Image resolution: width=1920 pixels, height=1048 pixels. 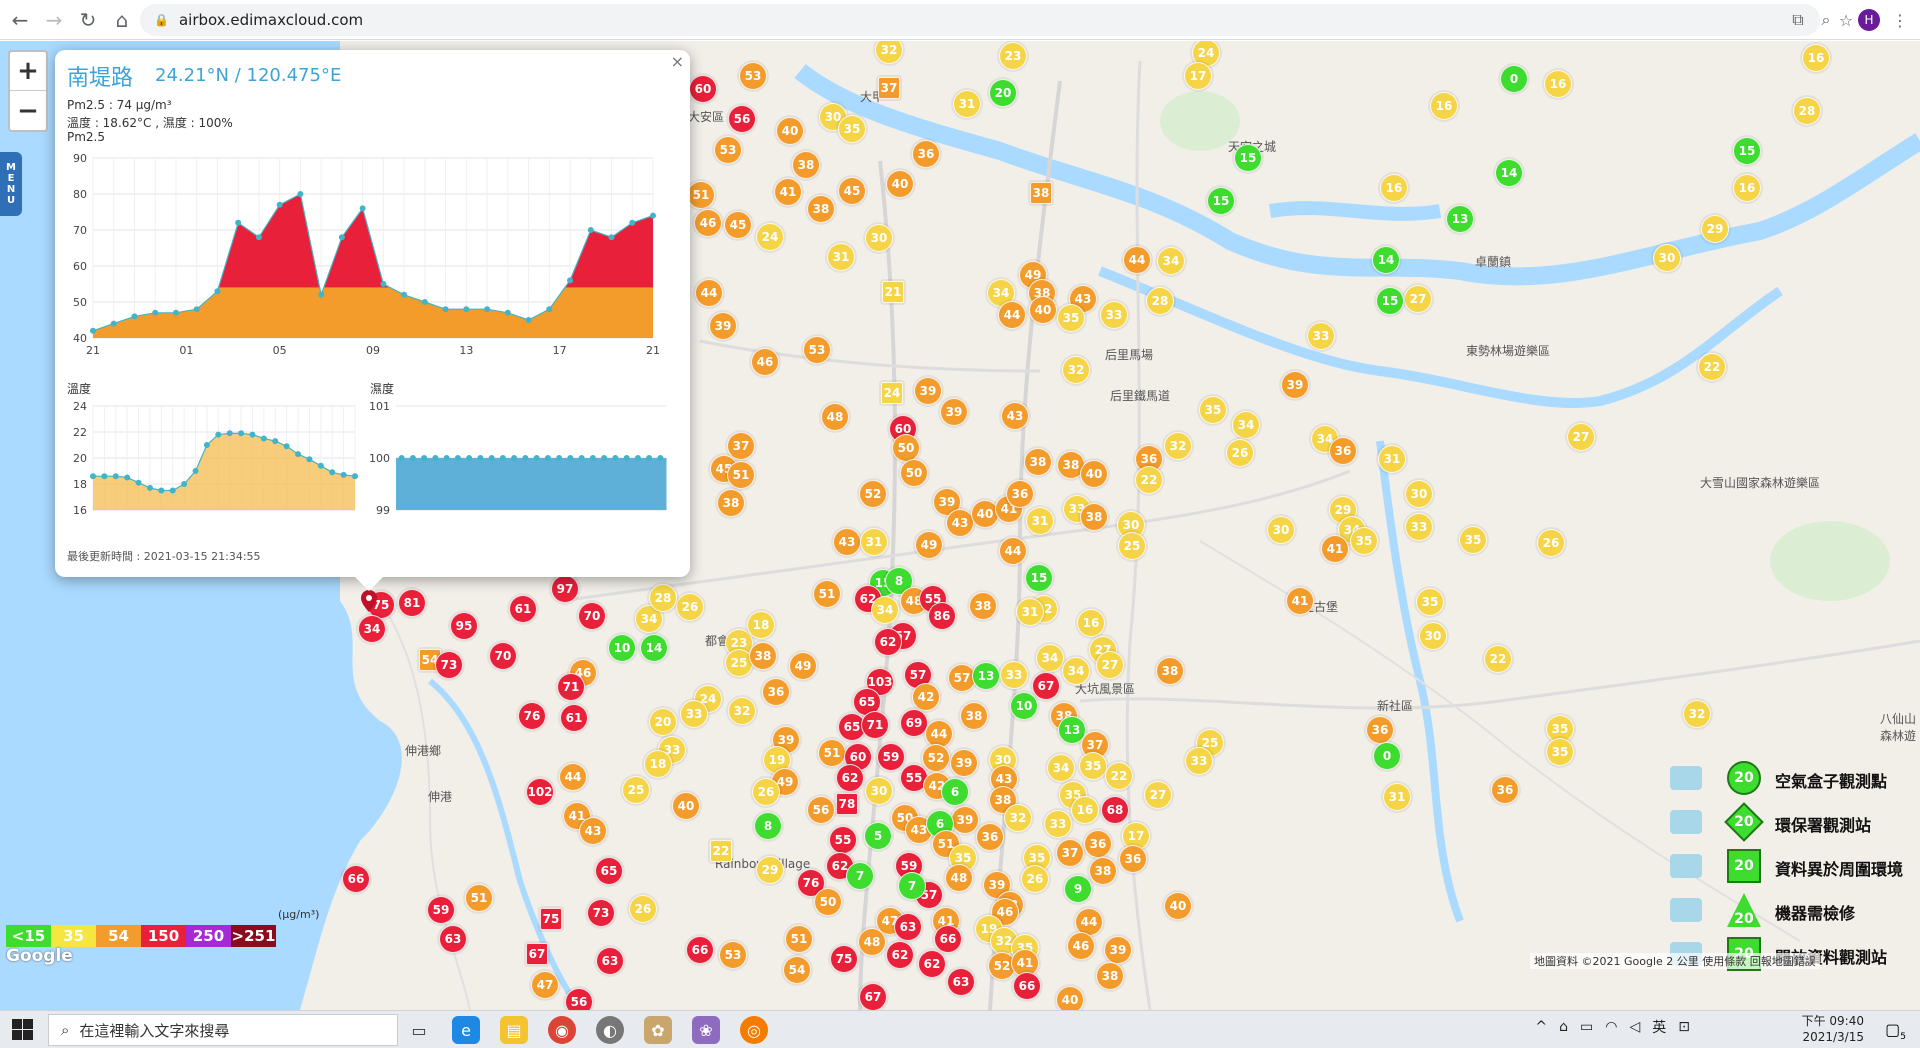 What do you see at coordinates (562, 1030) in the screenshot?
I see `chrome-icon: ◉` at bounding box center [562, 1030].